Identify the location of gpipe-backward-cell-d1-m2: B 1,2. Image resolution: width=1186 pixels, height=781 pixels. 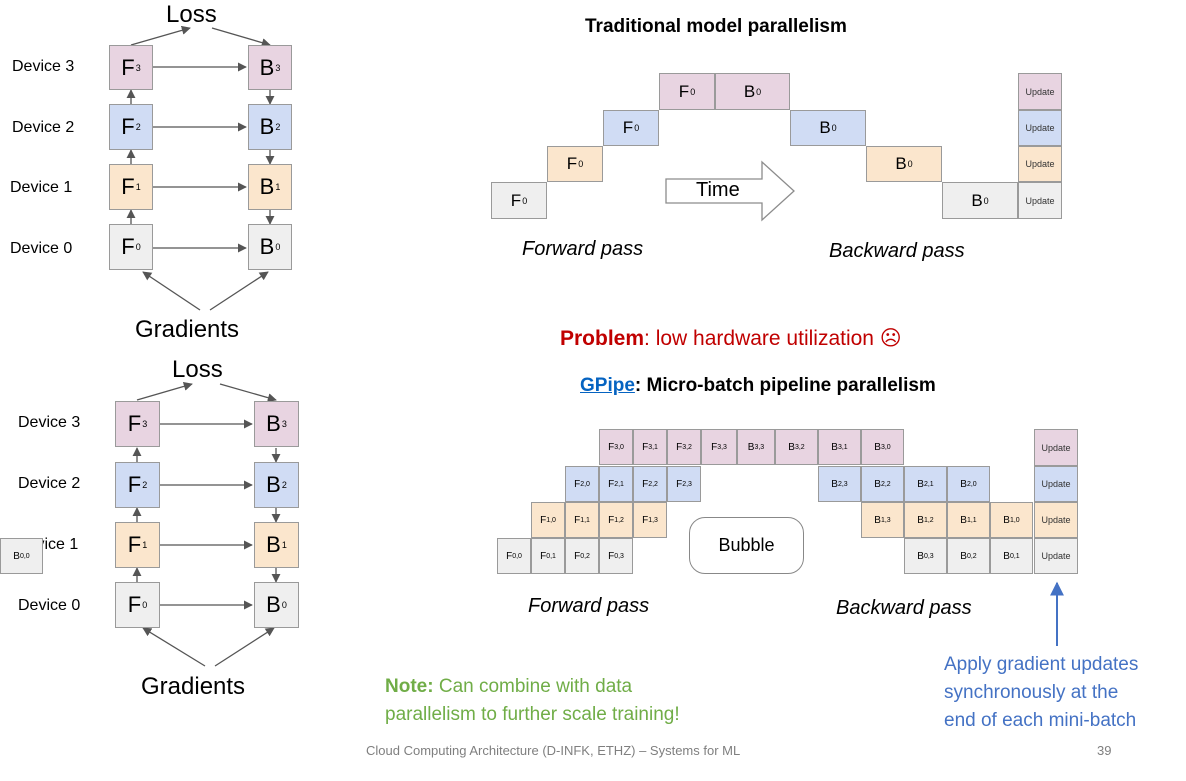
(925, 520).